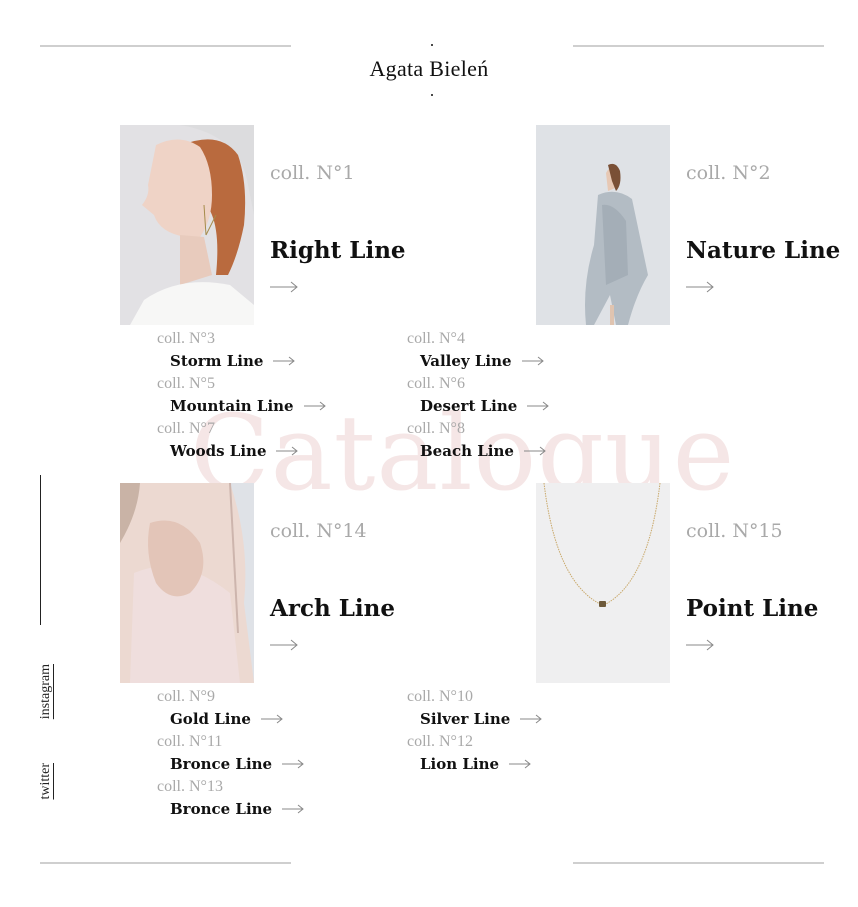 The image size is (858, 907). Describe the element at coordinates (210, 719) in the screenshot. I see `collection-line-title: Gold Line` at that location.